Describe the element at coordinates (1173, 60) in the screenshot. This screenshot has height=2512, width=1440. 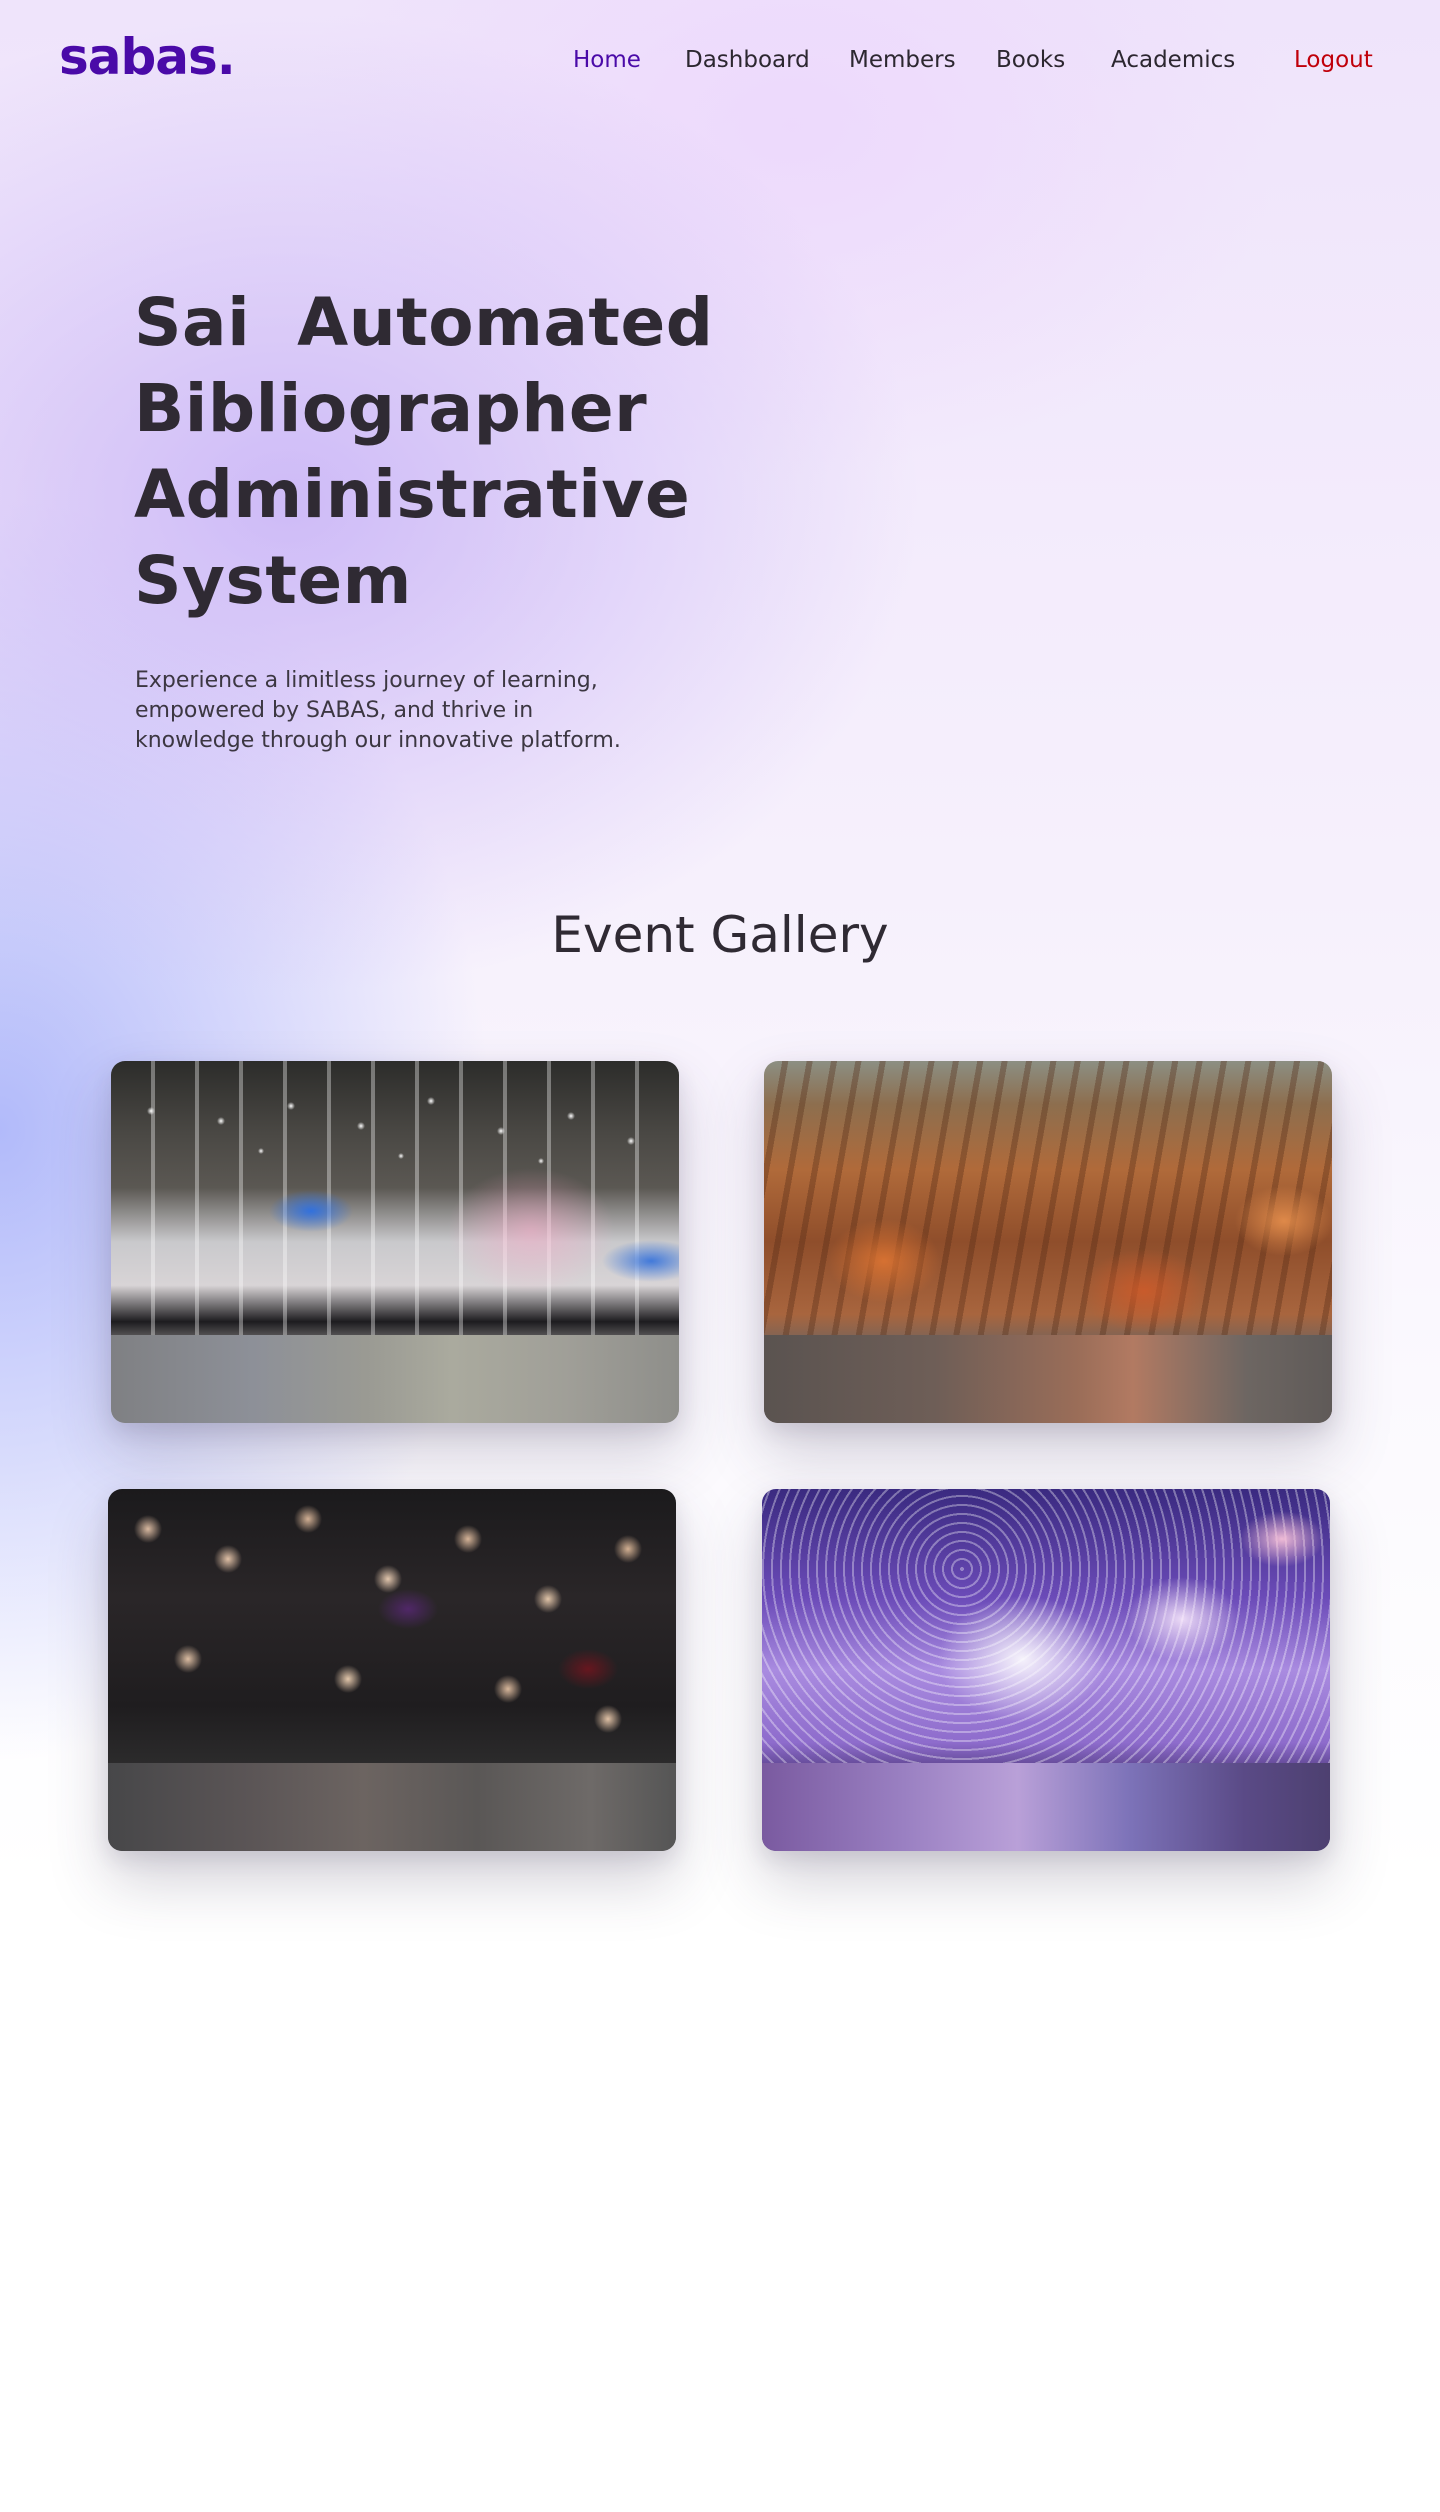
I see `nav-item-academics: Academics` at that location.